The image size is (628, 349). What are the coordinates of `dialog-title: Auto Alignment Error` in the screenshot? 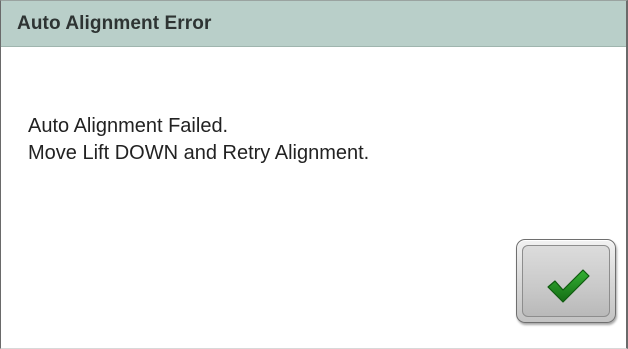 It's located at (114, 23).